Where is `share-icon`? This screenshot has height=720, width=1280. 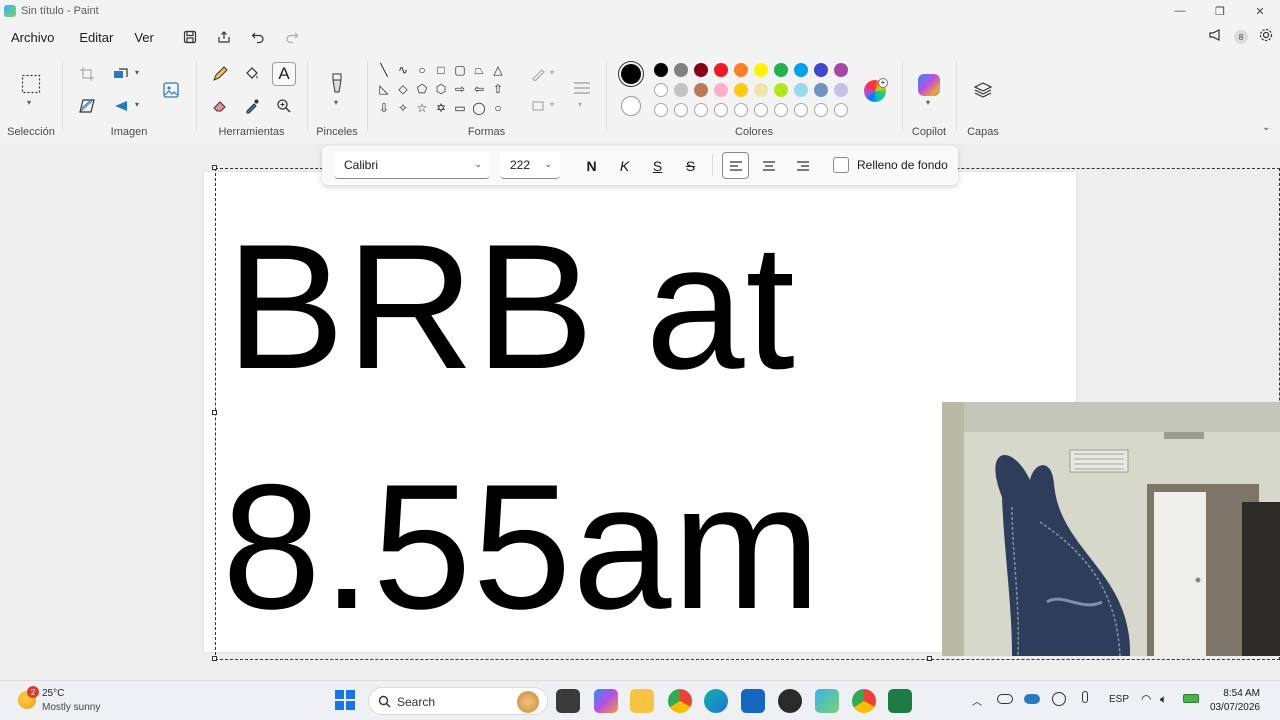 share-icon is located at coordinates (224, 37).